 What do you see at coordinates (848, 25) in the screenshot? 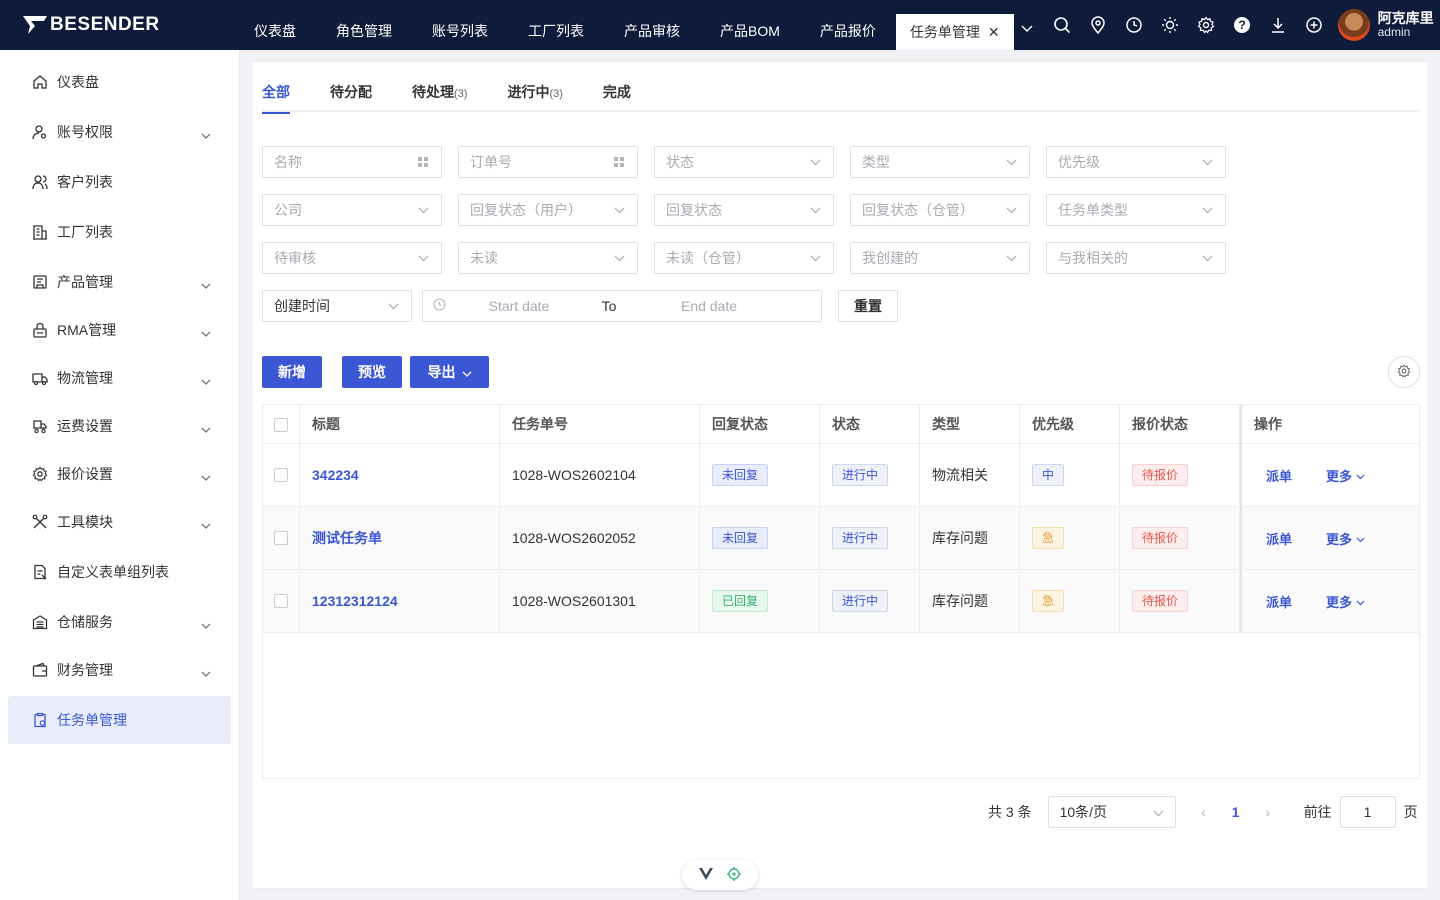
I see `top-nav-product-quote: 产品报价` at bounding box center [848, 25].